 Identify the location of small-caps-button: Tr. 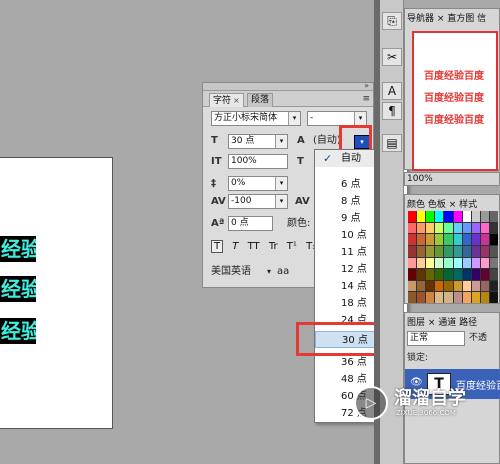
(273, 246).